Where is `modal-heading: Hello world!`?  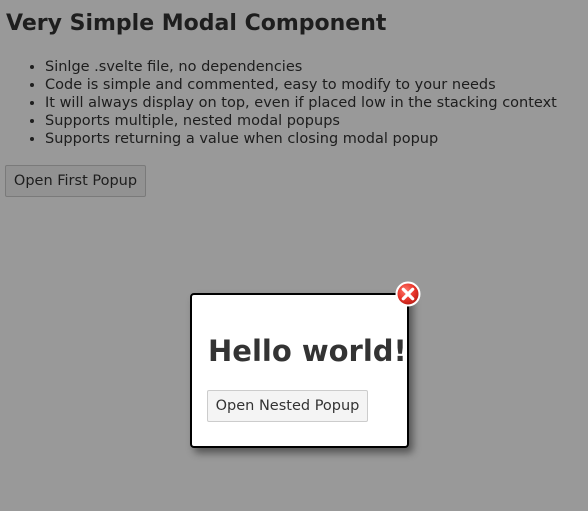
modal-heading: Hello world! is located at coordinates (307, 351).